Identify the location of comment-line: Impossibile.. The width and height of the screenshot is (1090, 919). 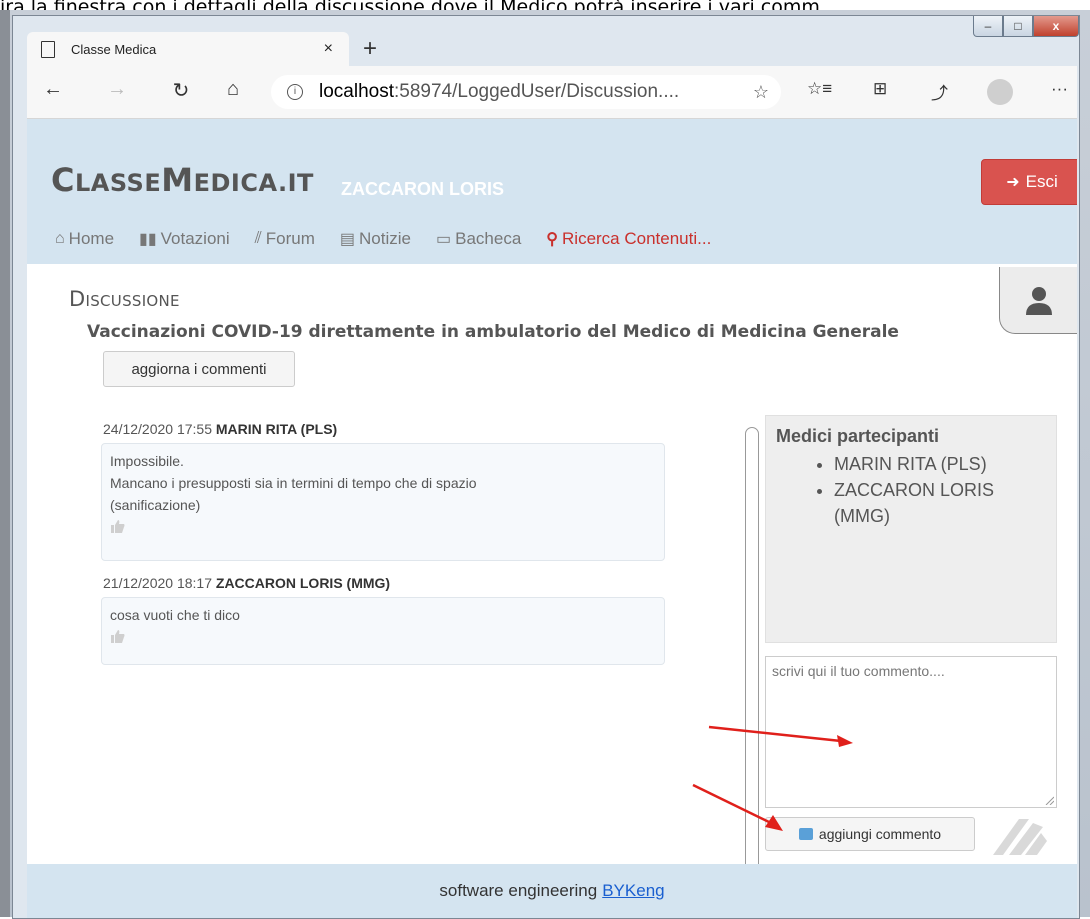
(147, 461).